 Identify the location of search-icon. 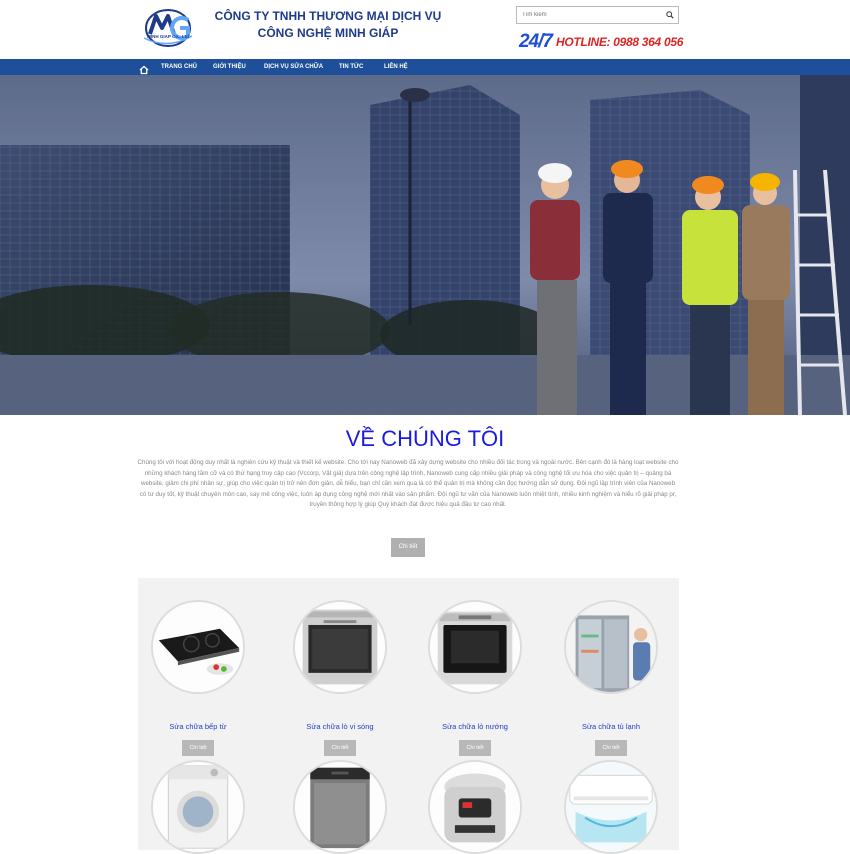
(669, 15).